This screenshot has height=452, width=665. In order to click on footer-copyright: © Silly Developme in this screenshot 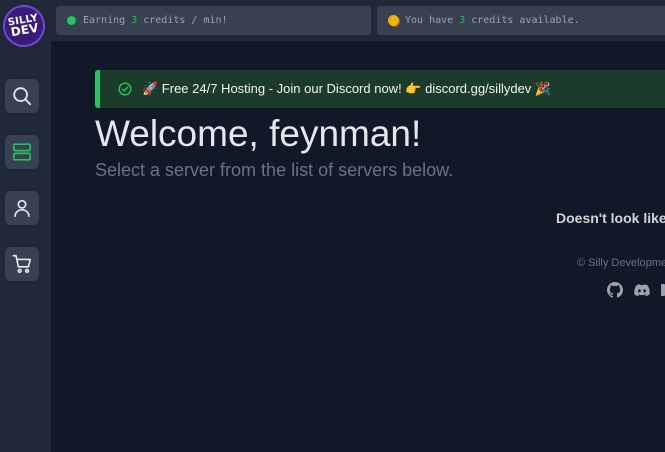, I will do `click(621, 263)`.